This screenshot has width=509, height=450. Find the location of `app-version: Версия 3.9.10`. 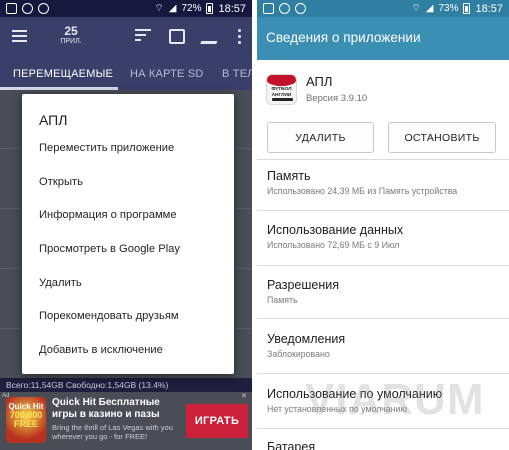

app-version: Версия 3.9.10 is located at coordinates (337, 98).